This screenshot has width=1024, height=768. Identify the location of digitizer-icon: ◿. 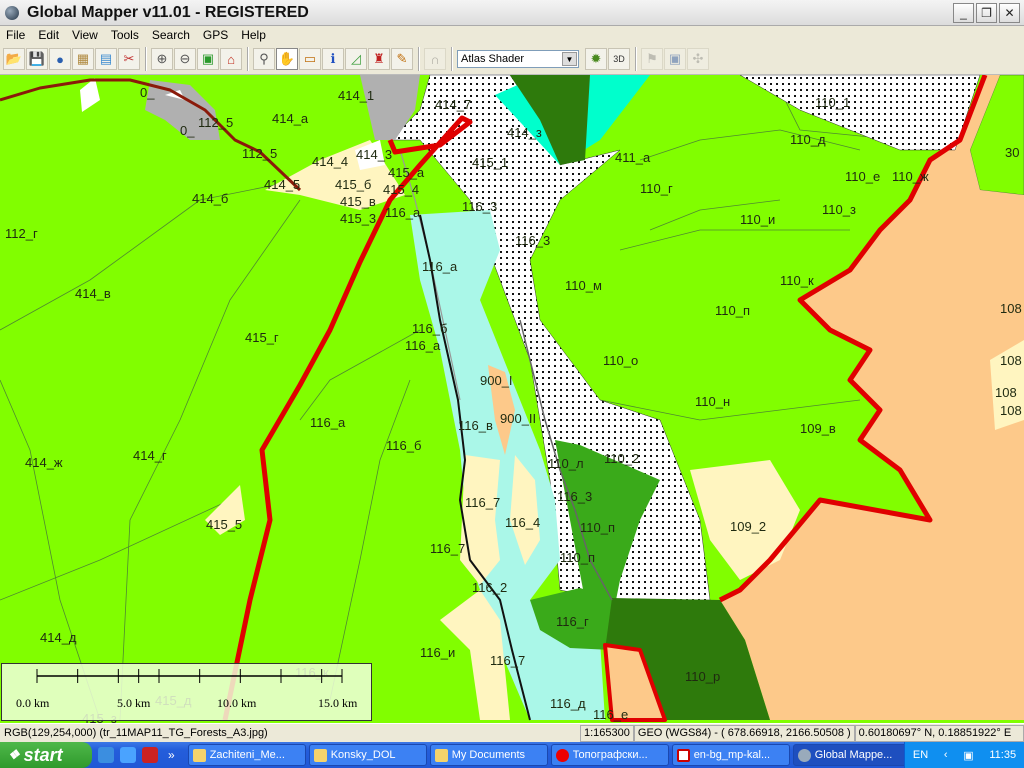
(356, 58).